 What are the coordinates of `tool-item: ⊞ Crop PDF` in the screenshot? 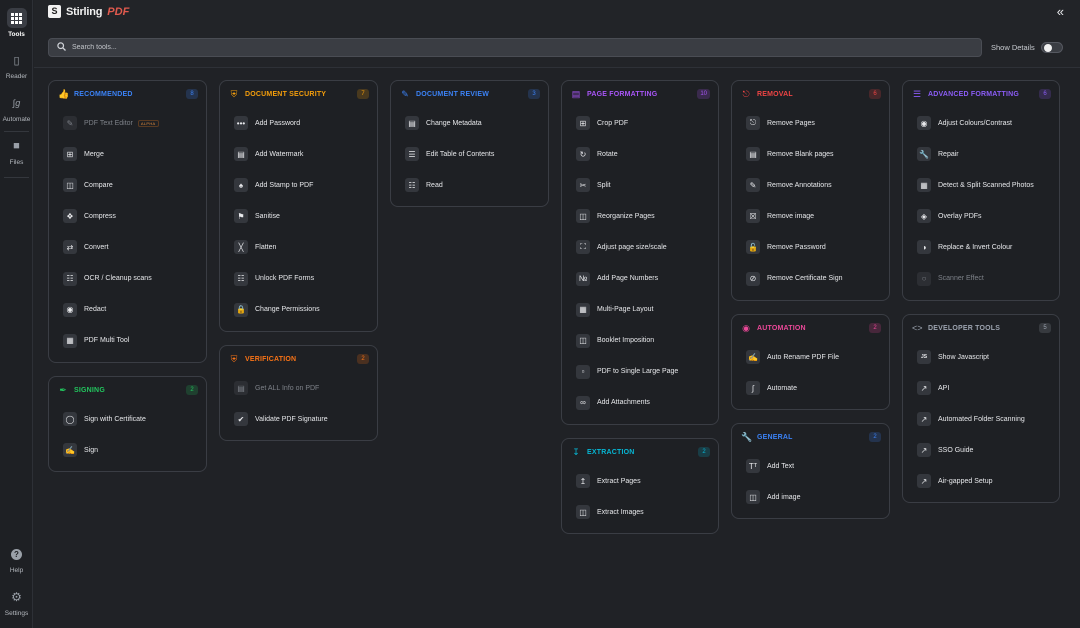 It's located at (644, 123).